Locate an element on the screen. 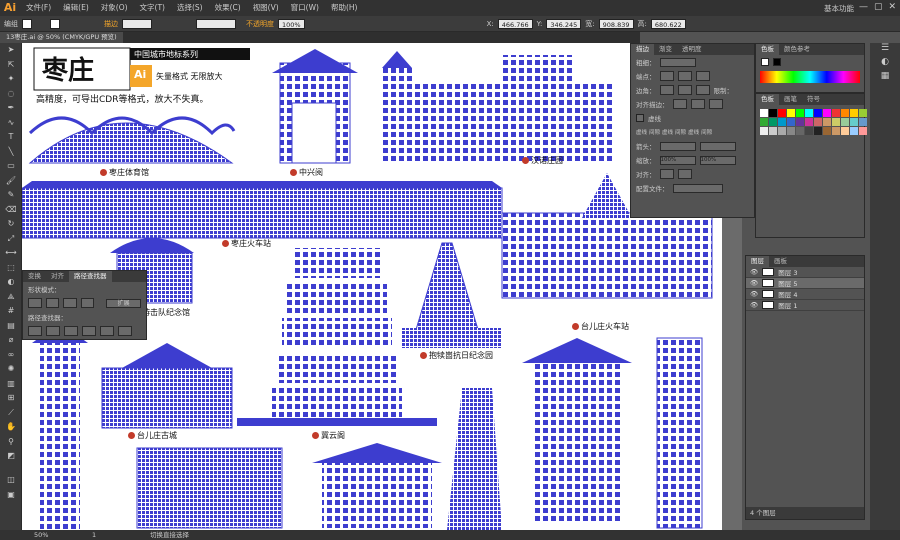 Image resolution: width=900 pixels, height=540 pixels. menu-help: 帮助(H) is located at coordinates (344, 8).